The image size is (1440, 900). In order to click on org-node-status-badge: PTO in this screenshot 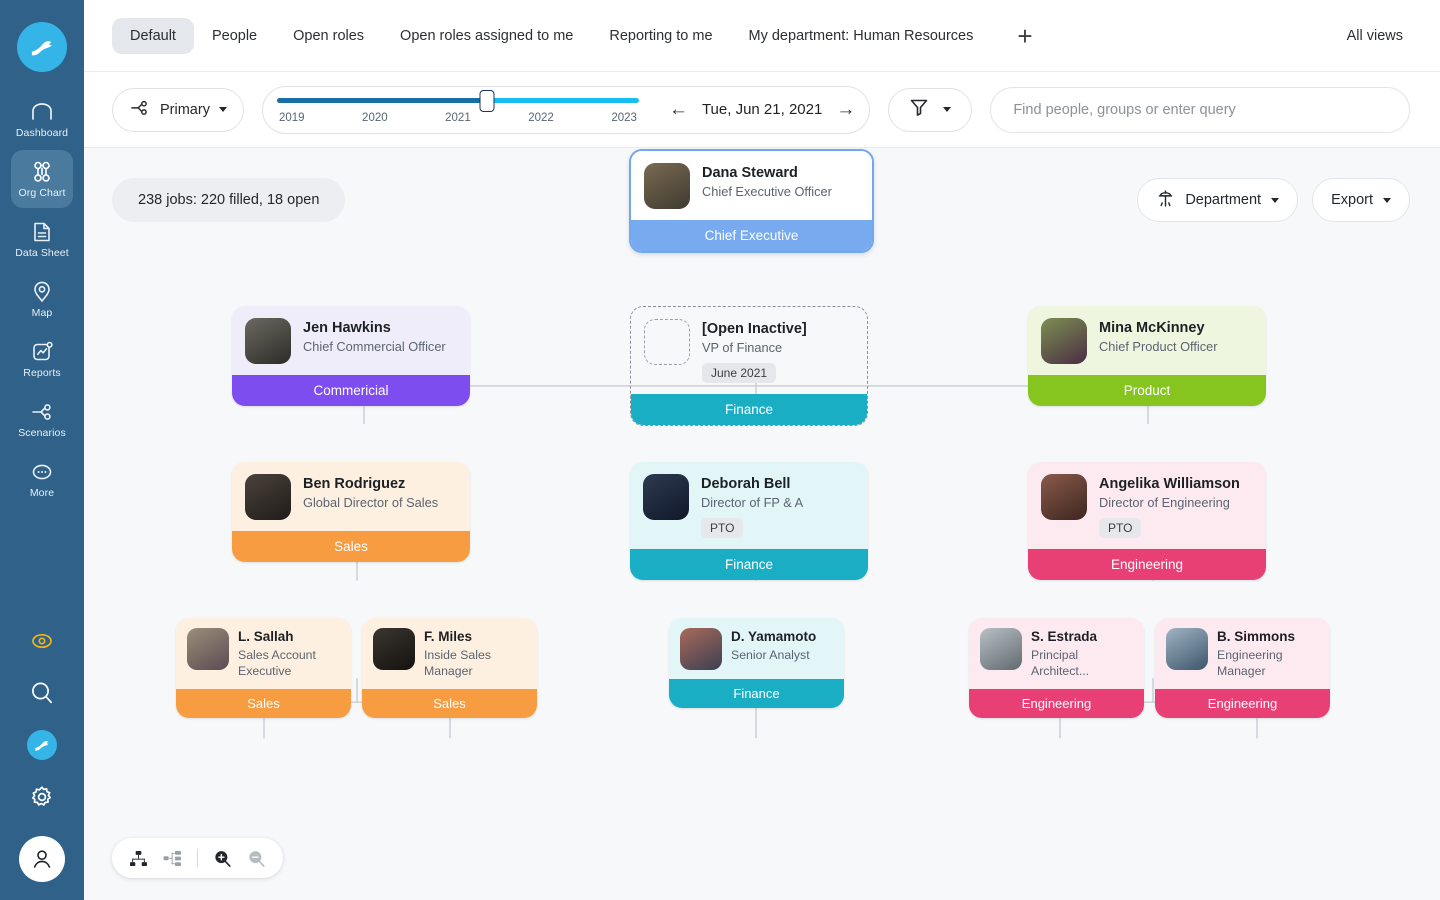, I will do `click(1120, 527)`.